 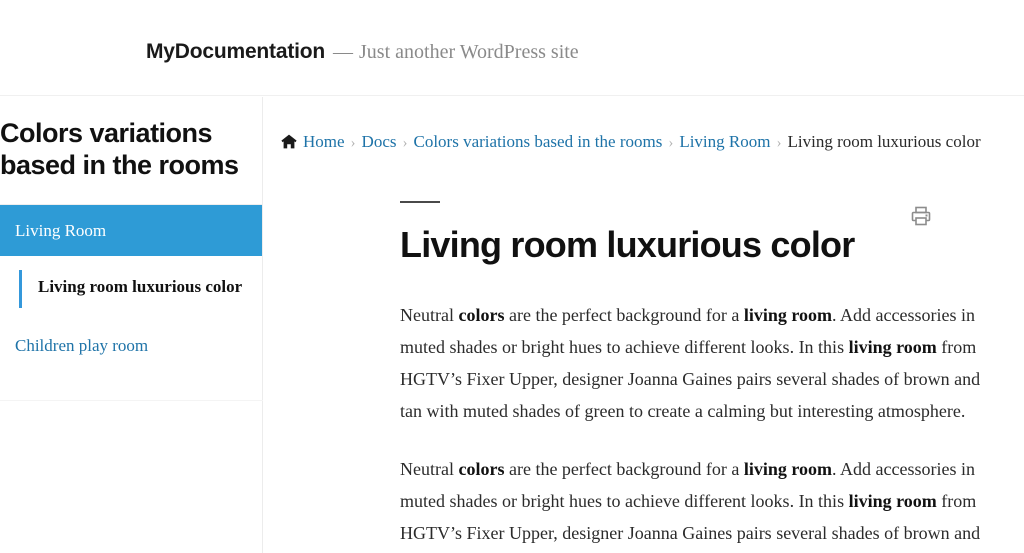 What do you see at coordinates (884, 141) in the screenshot?
I see `breadcrumb-item-current: Living room luxurious color` at bounding box center [884, 141].